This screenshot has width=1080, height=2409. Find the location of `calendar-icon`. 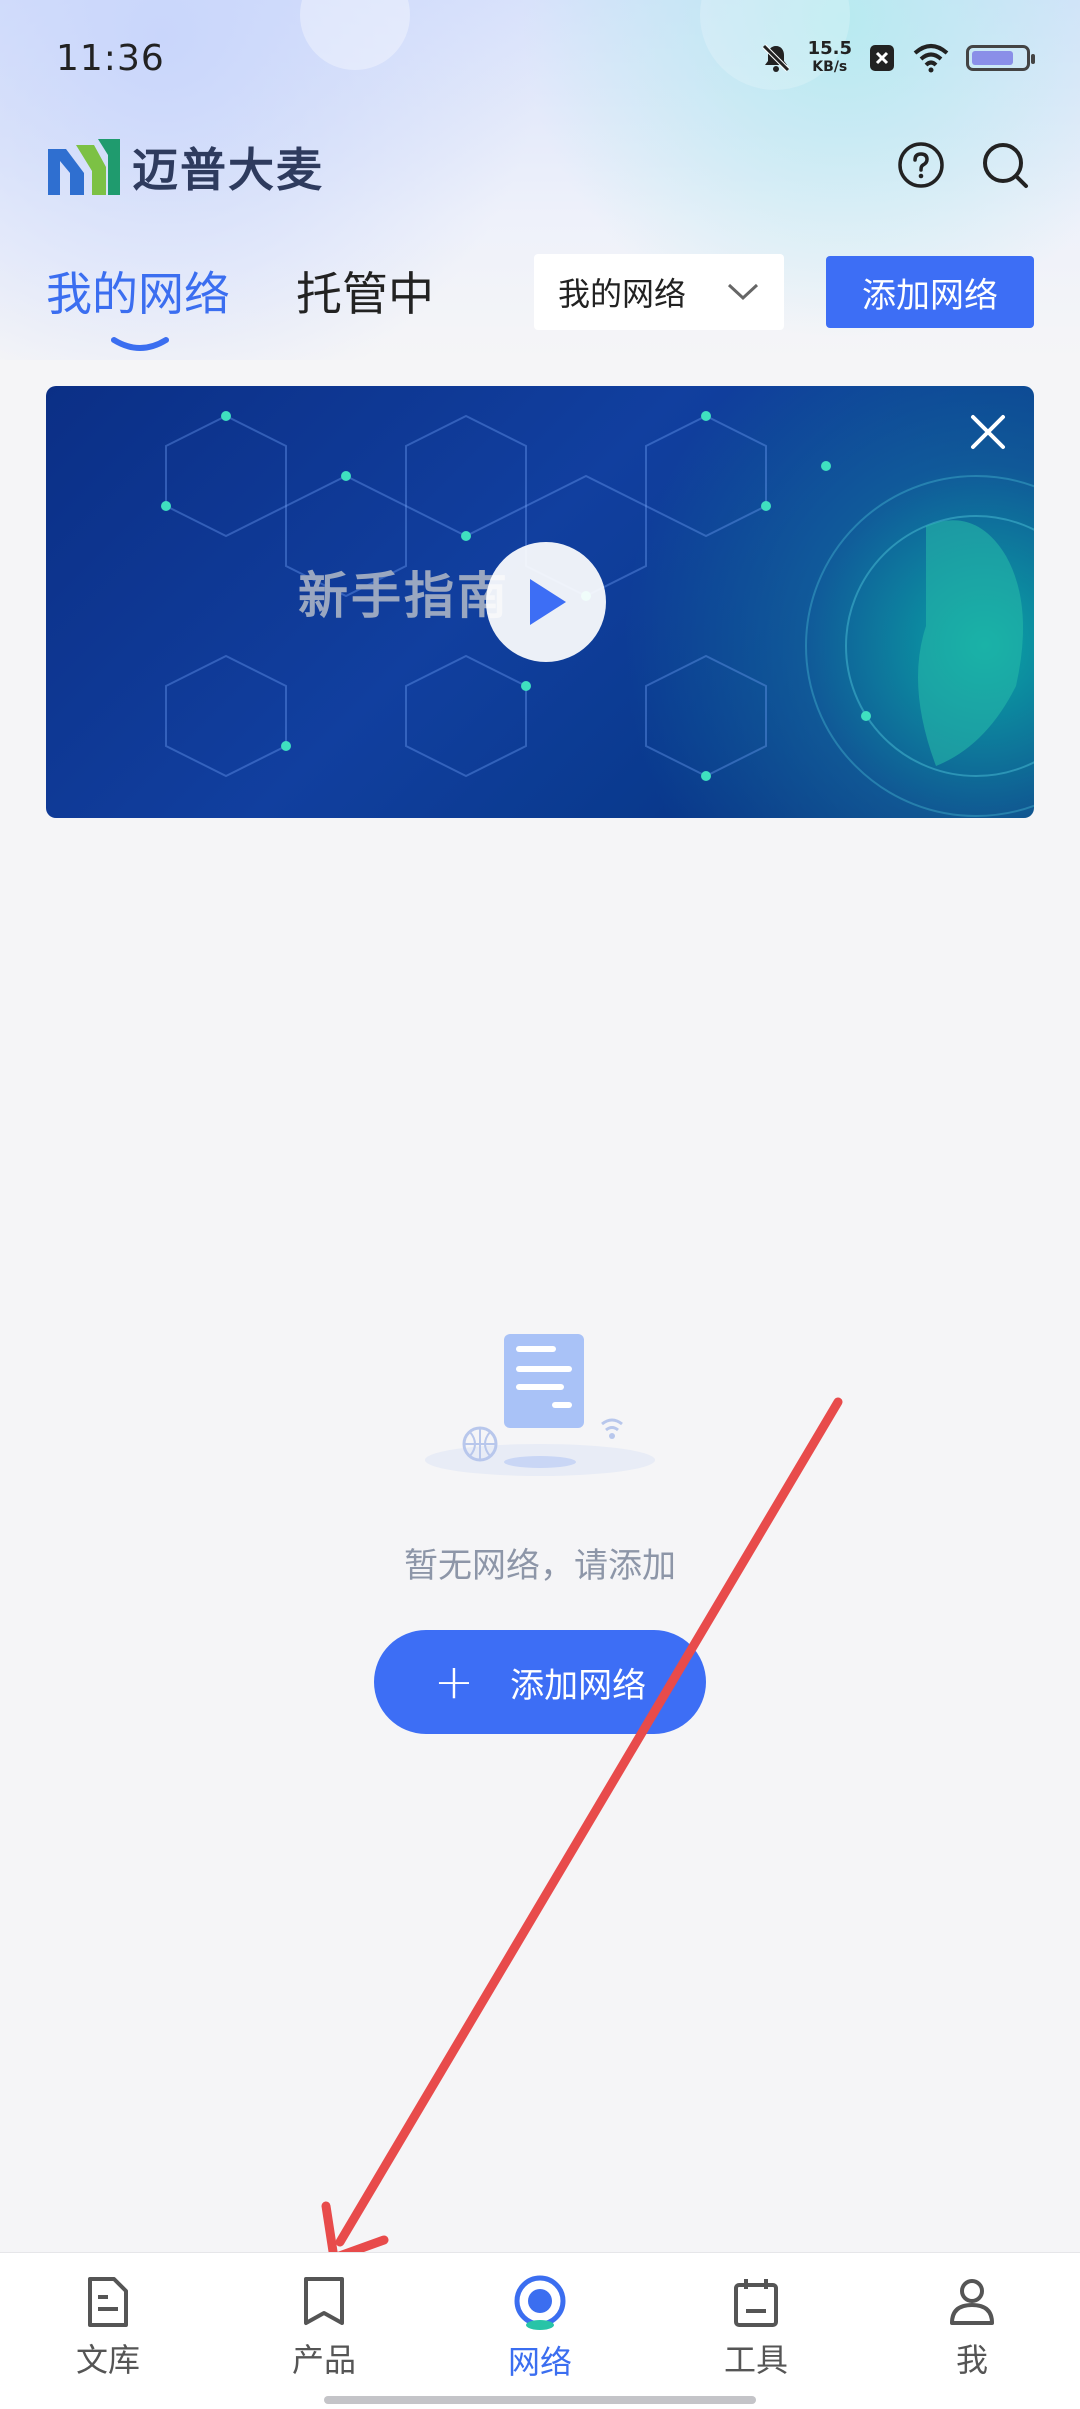

calendar-icon is located at coordinates (756, 2303).